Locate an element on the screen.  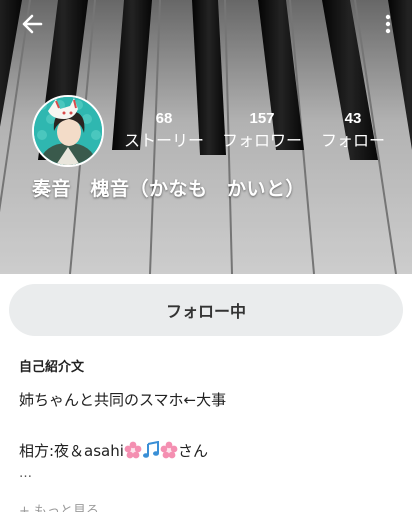
avatar-image is located at coordinates (68, 131).